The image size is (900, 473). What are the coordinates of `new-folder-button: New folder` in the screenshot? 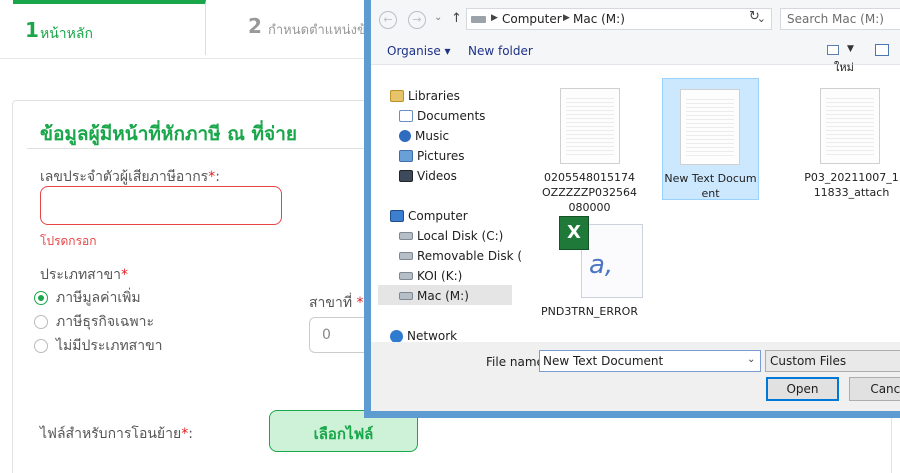 It's located at (500, 51).